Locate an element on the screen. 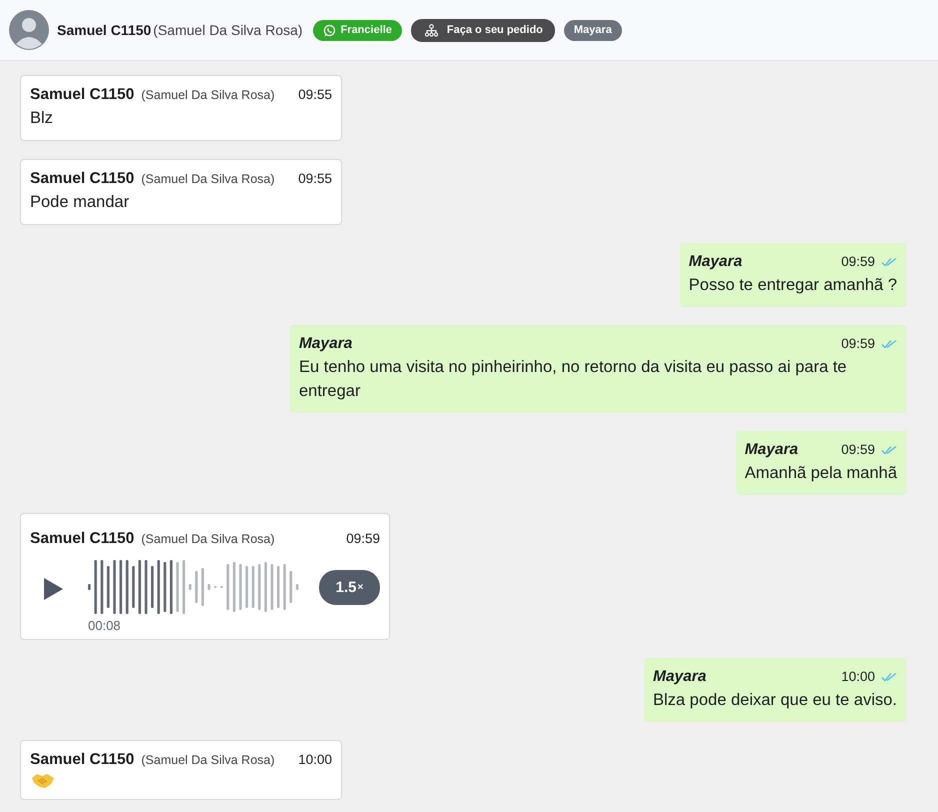 The image size is (938, 812). message-text: Blza pode deixar que eu te aviso. is located at coordinates (775, 700).